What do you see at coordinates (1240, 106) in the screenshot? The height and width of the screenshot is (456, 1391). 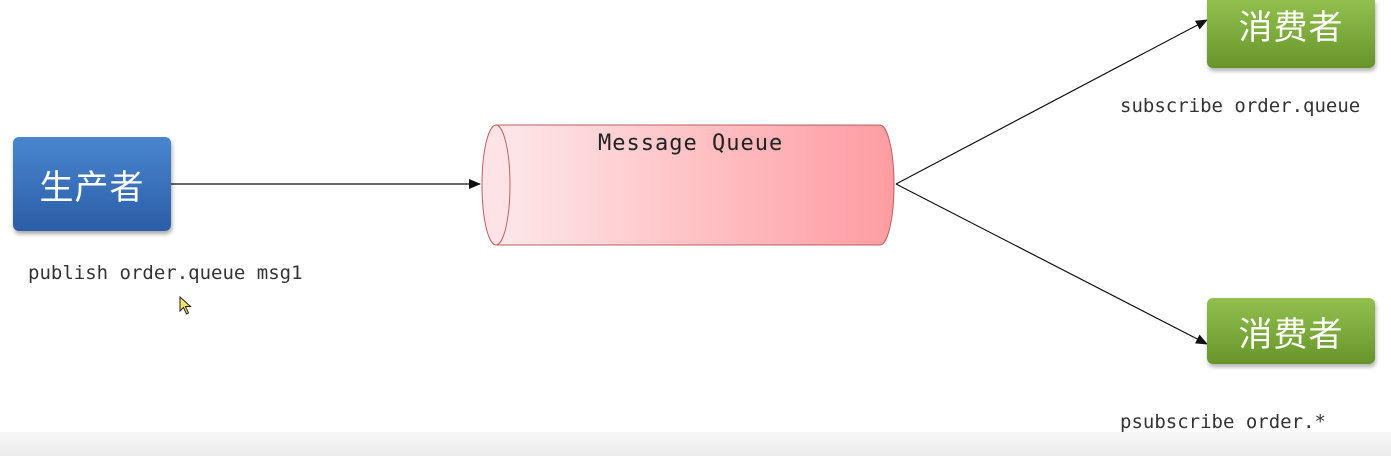 I see `consumer-1-command: subscribe order.queue` at bounding box center [1240, 106].